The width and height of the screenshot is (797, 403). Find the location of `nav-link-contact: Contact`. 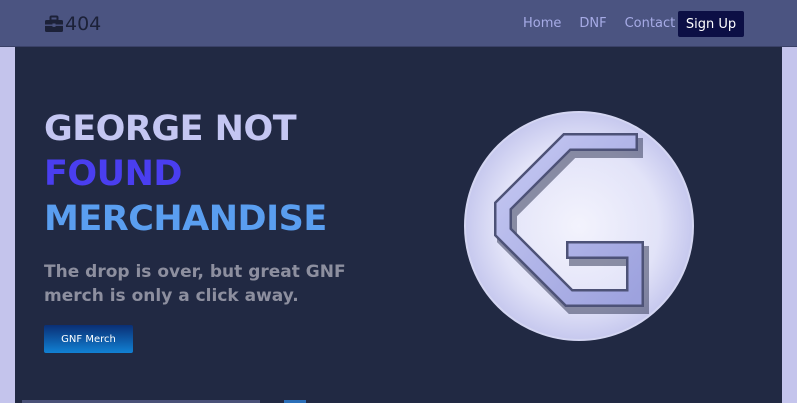

nav-link-contact: Contact is located at coordinates (650, 24).